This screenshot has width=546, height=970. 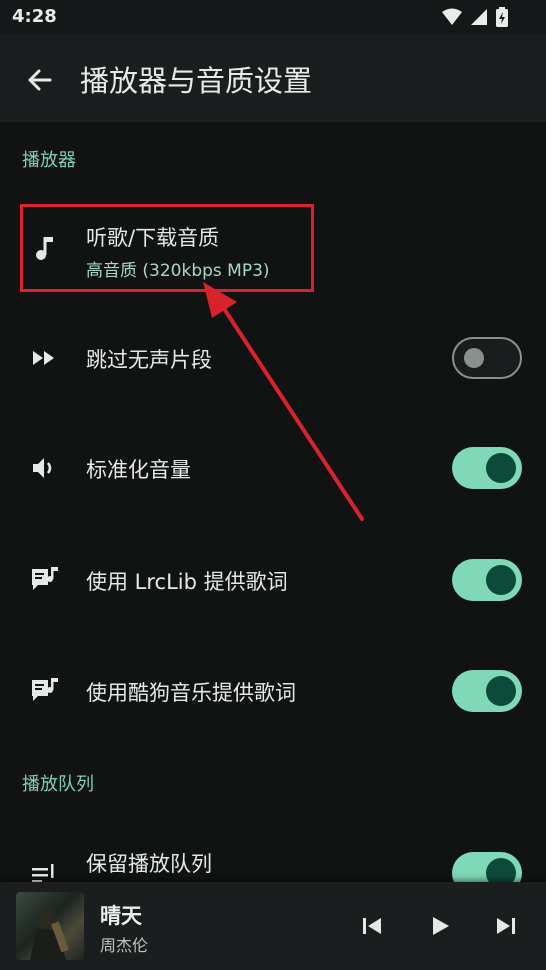 I want to click on annotation-arrow, so click(x=283, y=401).